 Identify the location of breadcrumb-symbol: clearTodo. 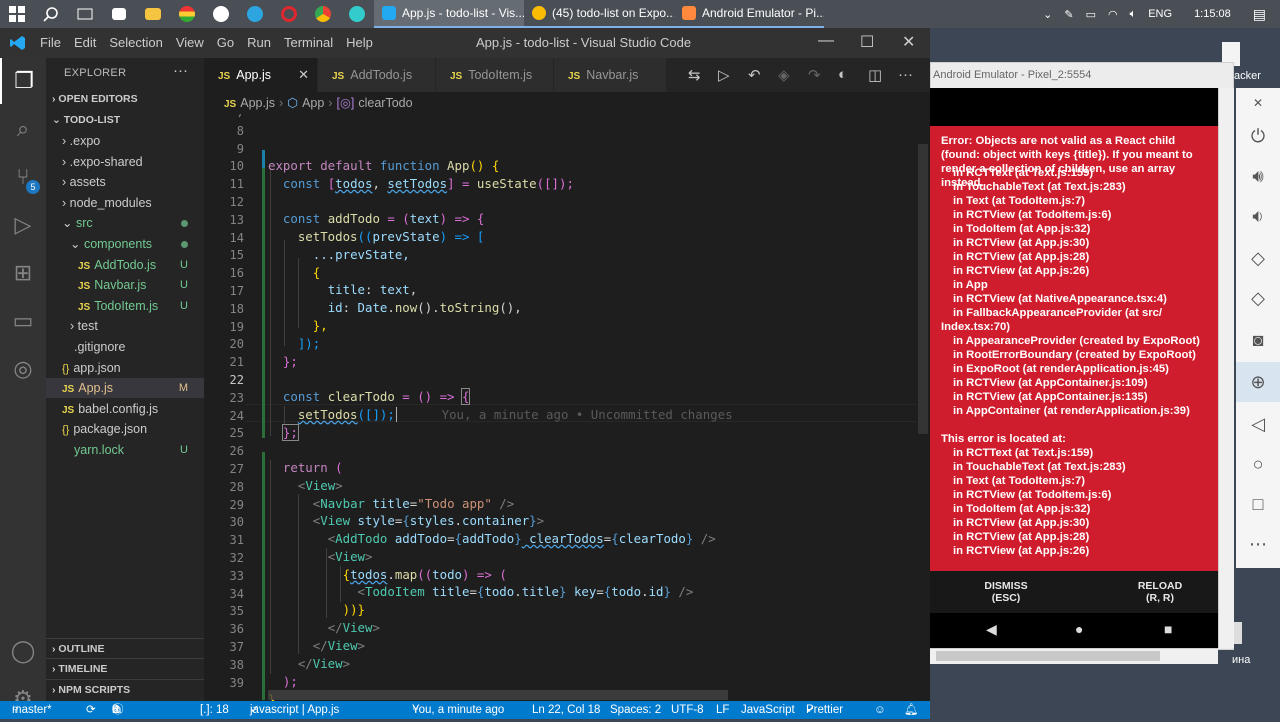
(385, 103).